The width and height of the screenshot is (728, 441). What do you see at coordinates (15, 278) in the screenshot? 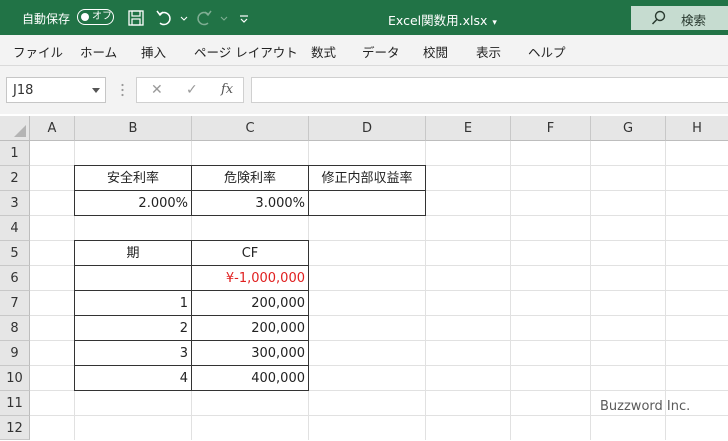
I see `row-header-6: 6` at bounding box center [15, 278].